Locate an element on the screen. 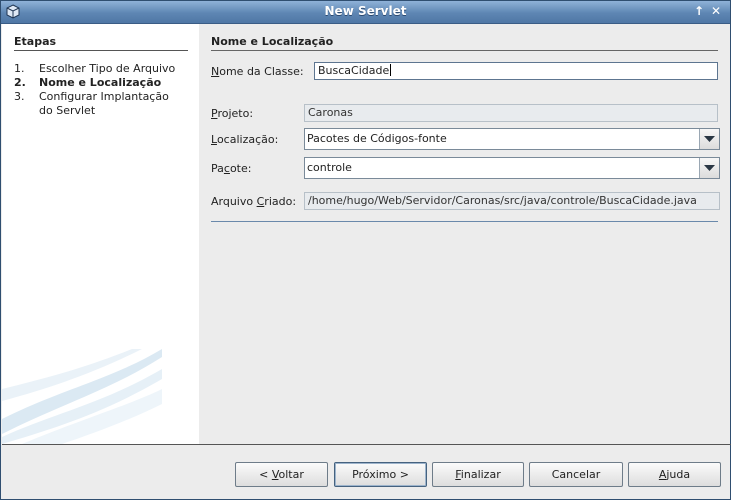 This screenshot has width=731, height=500. form-heading: Nome e Localização is located at coordinates (464, 43).